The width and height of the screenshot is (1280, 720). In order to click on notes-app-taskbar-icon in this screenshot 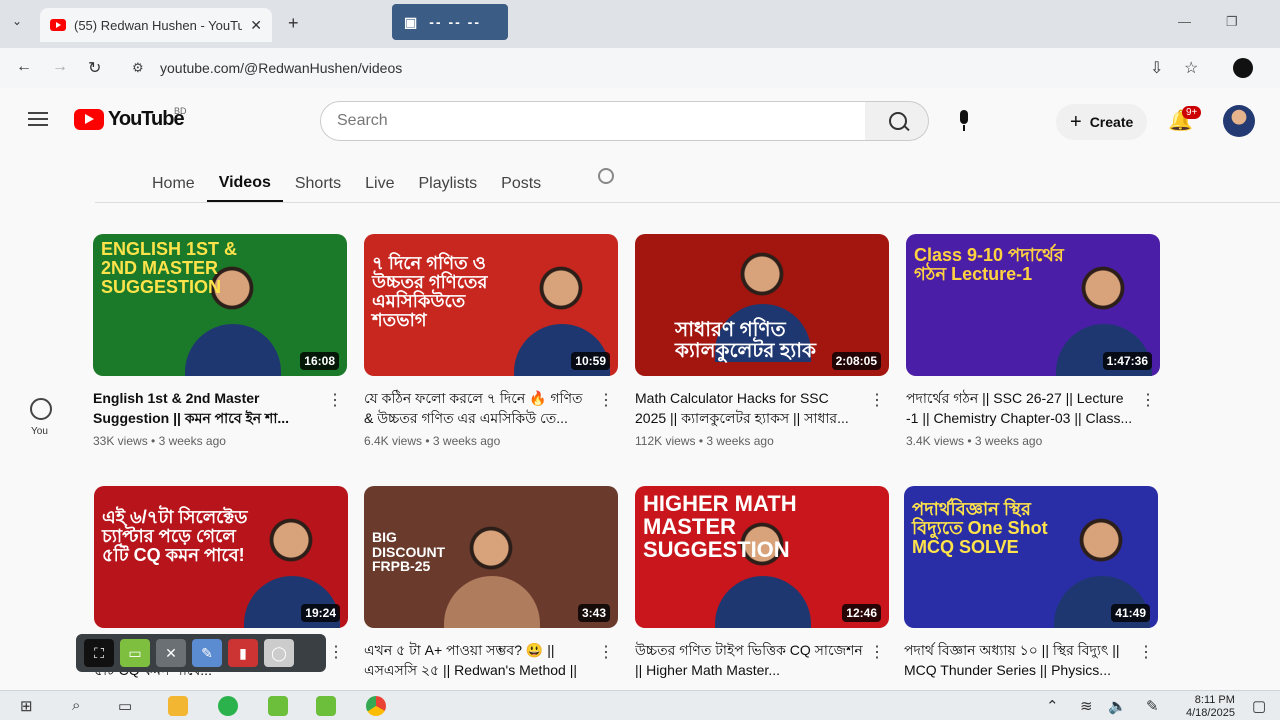, I will do `click(278, 706)`.